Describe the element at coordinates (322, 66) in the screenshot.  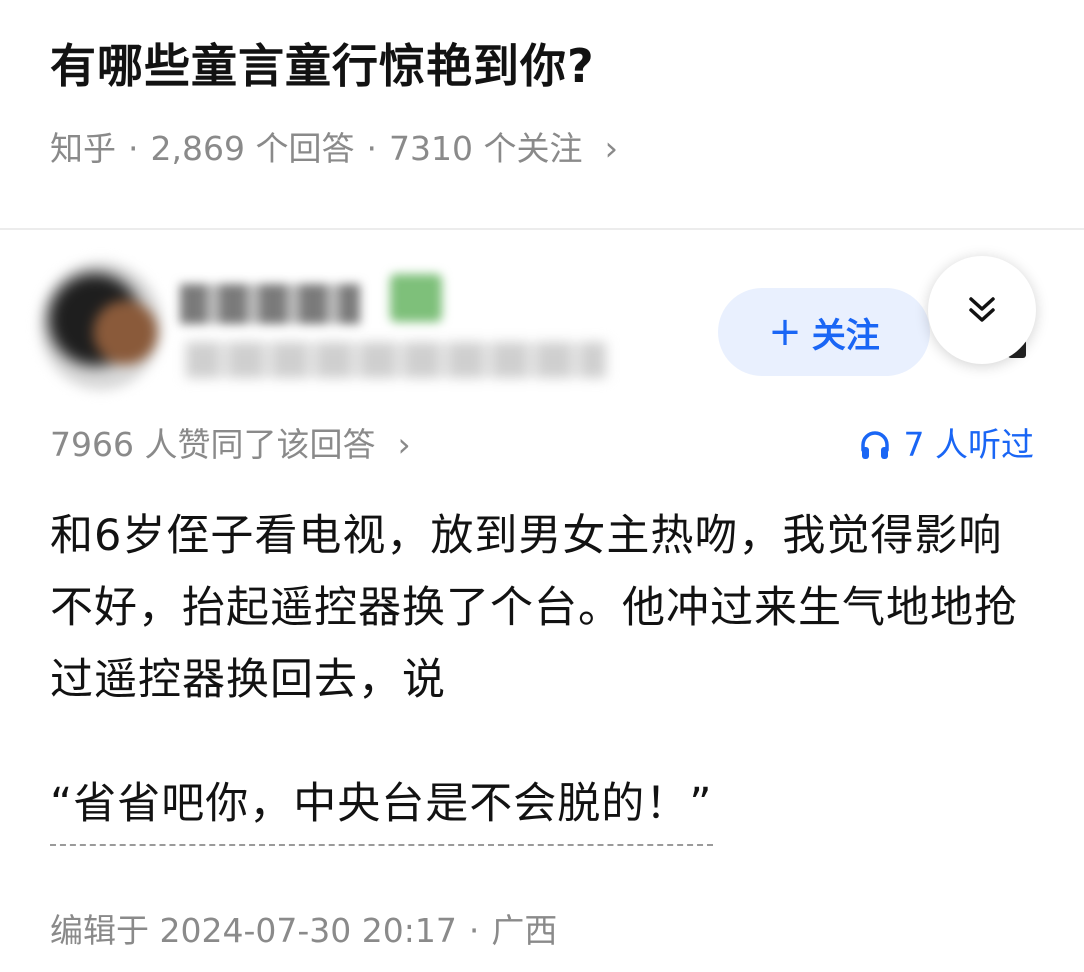
I see `question-title: 有哪些童言童行惊艳到你?` at that location.